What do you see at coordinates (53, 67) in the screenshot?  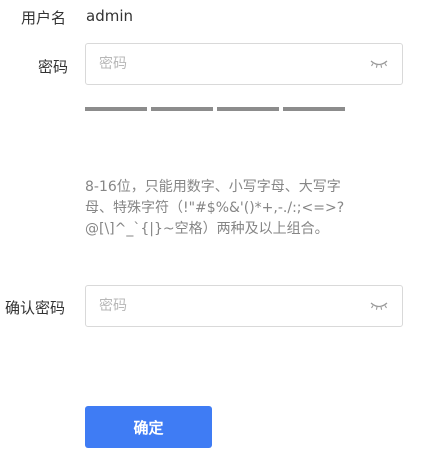 I see `password-label: 密码` at bounding box center [53, 67].